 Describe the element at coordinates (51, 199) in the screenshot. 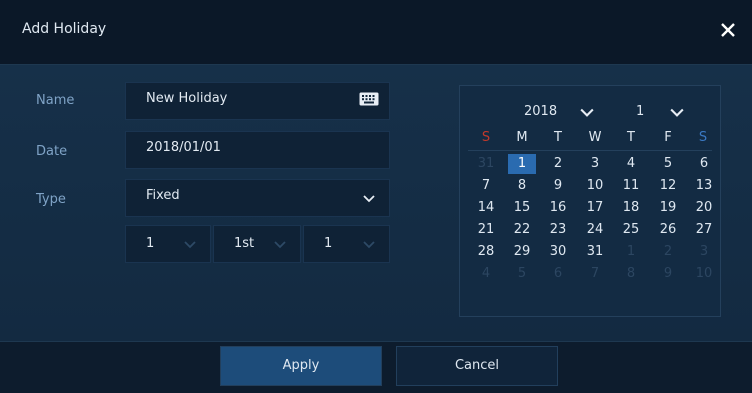

I see `type-label: Type` at that location.